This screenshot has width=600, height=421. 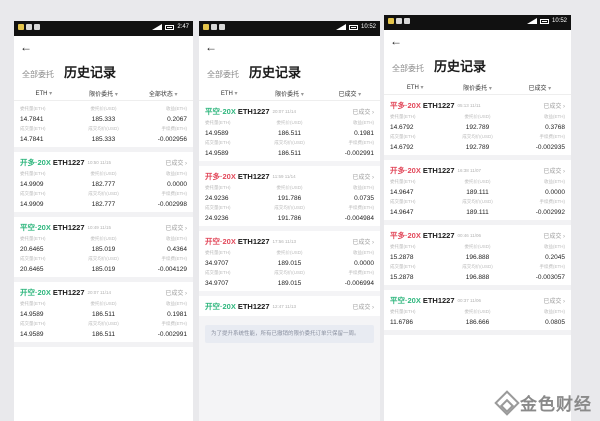 I want to click on order-time: 05:13 11/11, so click(x=469, y=105).